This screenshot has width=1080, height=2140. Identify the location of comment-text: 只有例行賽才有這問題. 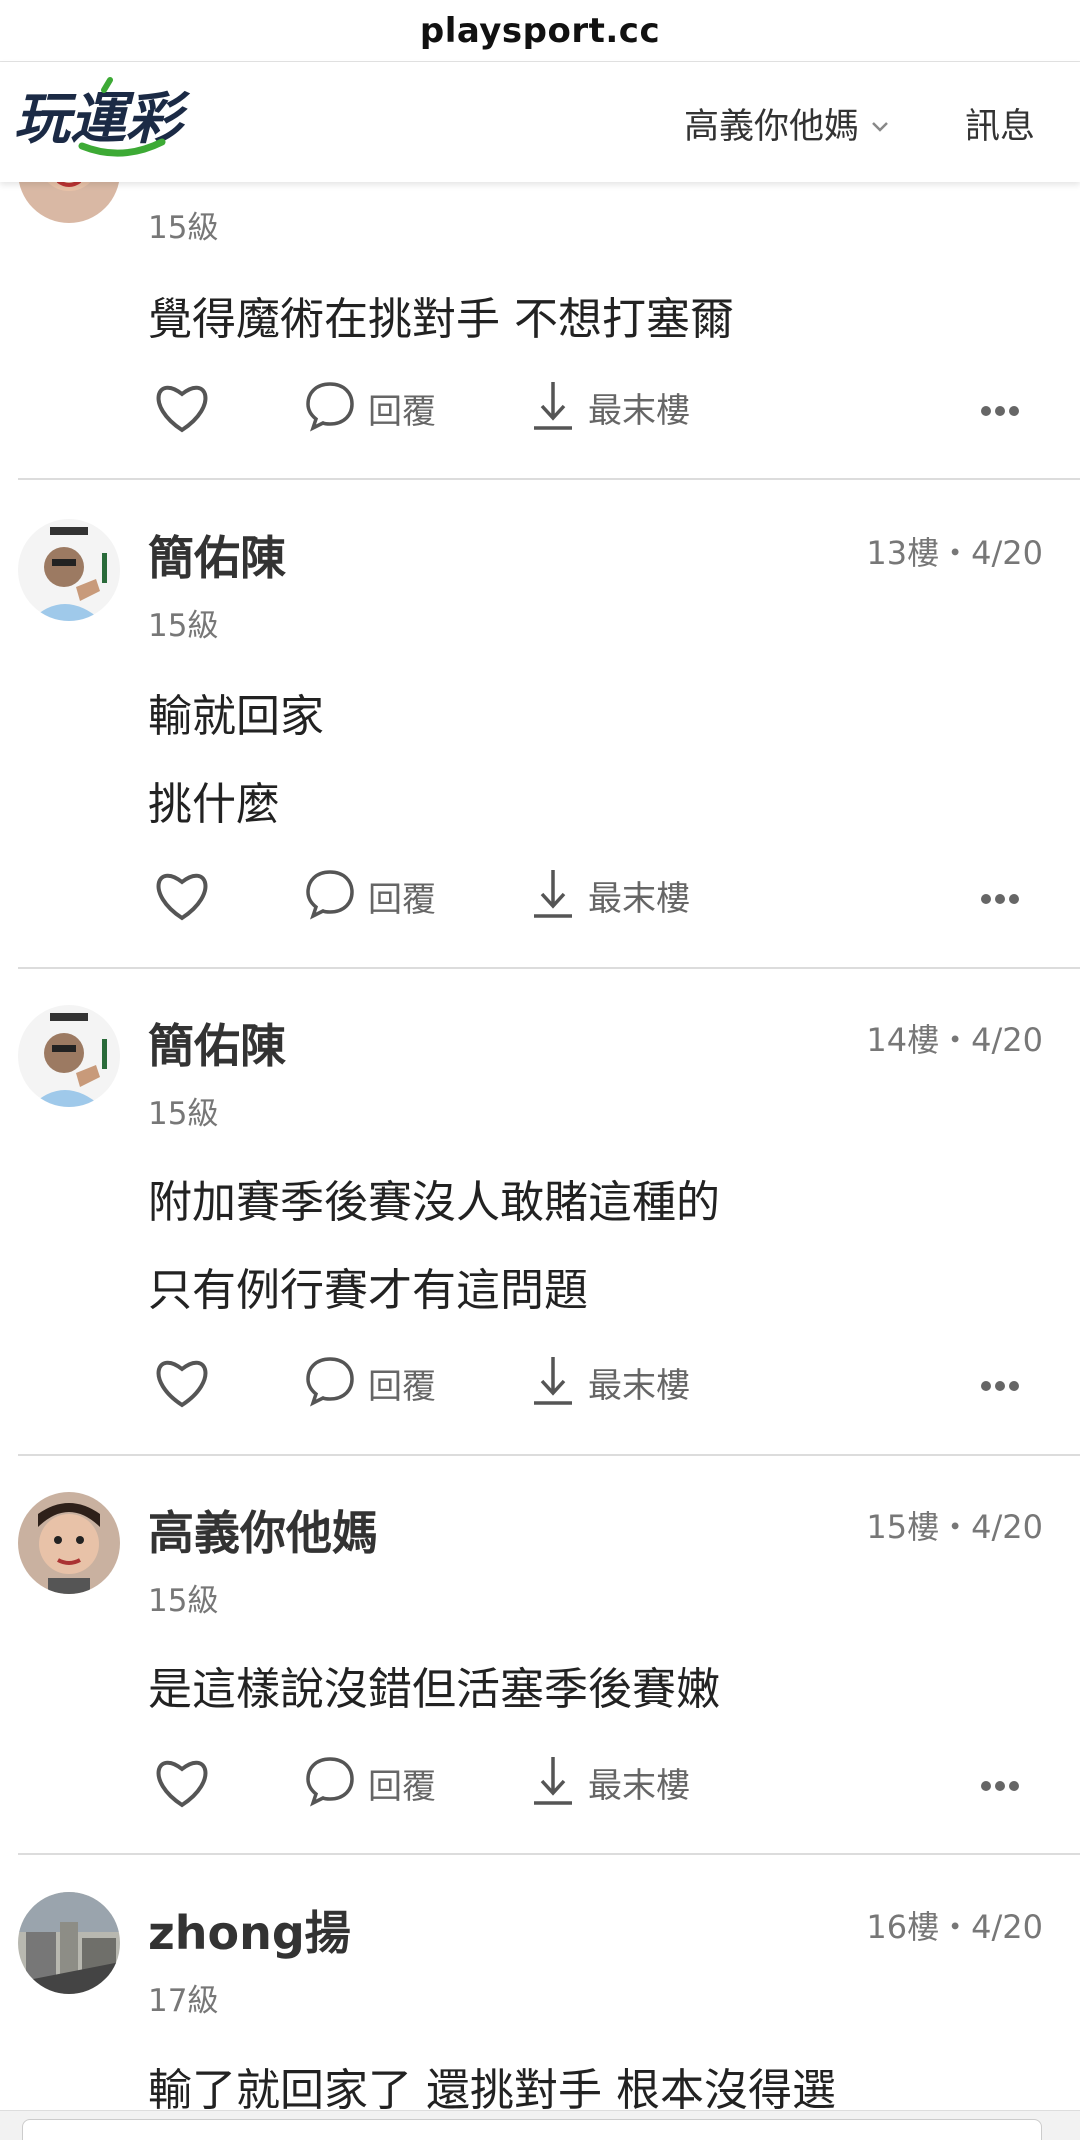
(368, 1290).